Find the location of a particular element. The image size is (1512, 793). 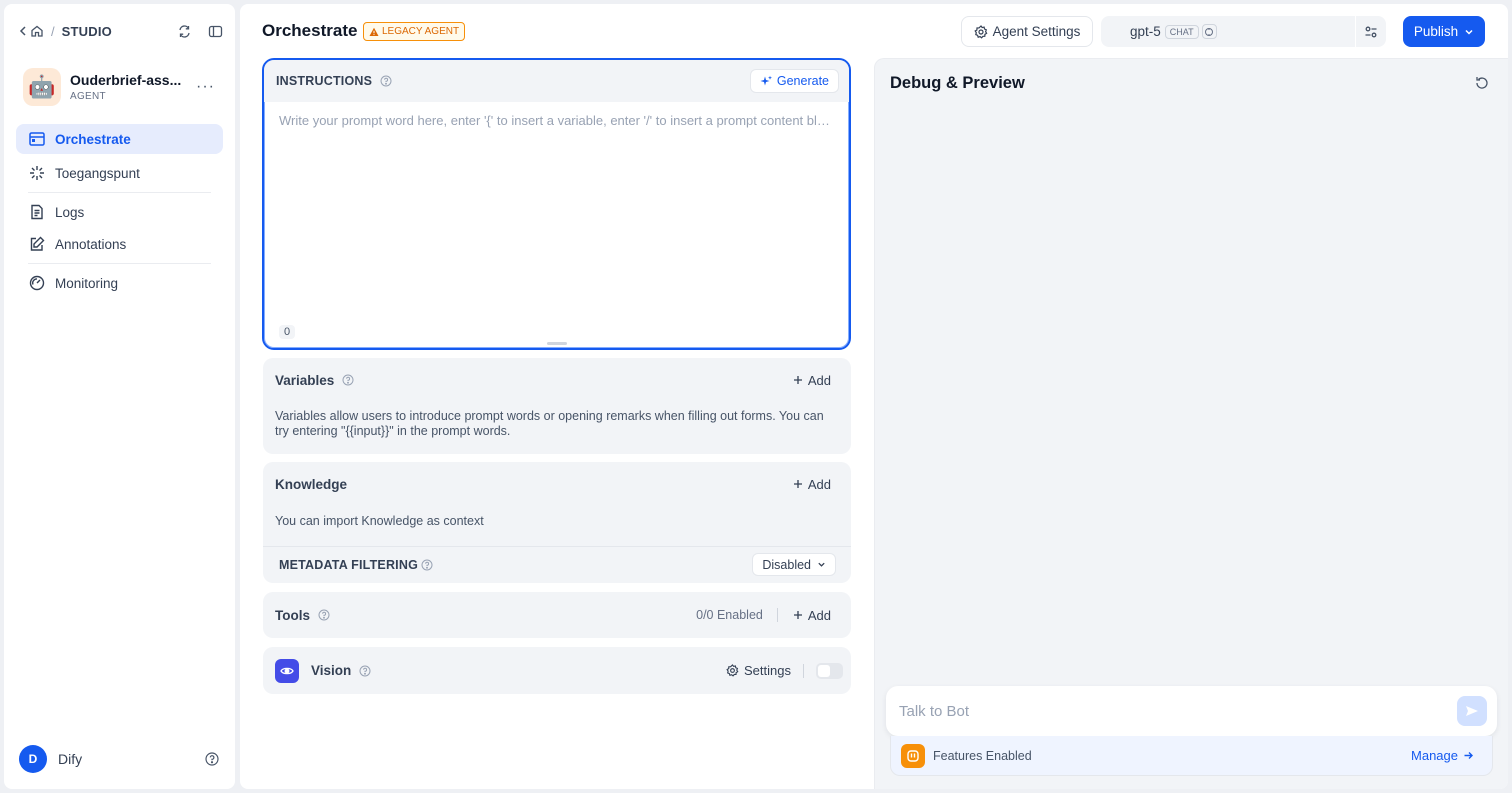

send-icon is located at coordinates (1472, 711).